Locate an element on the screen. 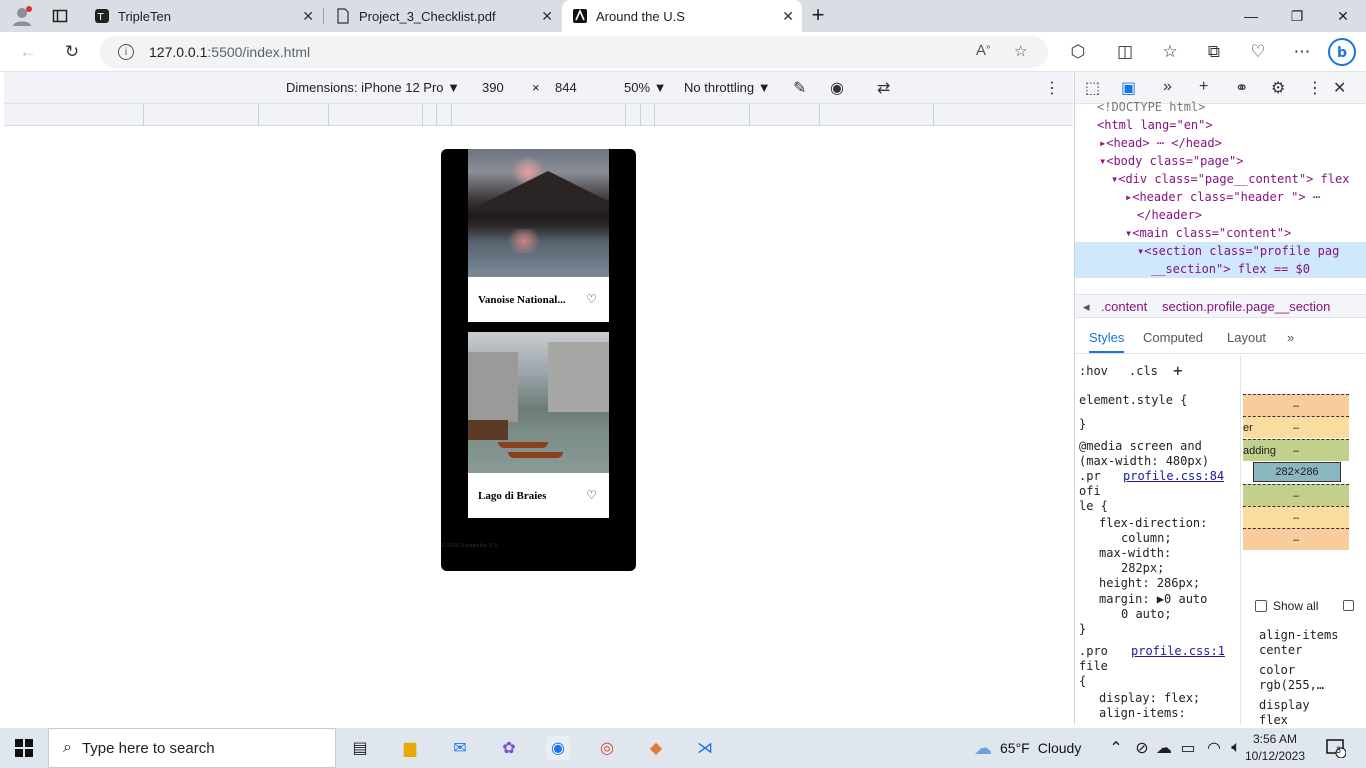  filter-hov-button: :hov is located at coordinates (1093, 371).